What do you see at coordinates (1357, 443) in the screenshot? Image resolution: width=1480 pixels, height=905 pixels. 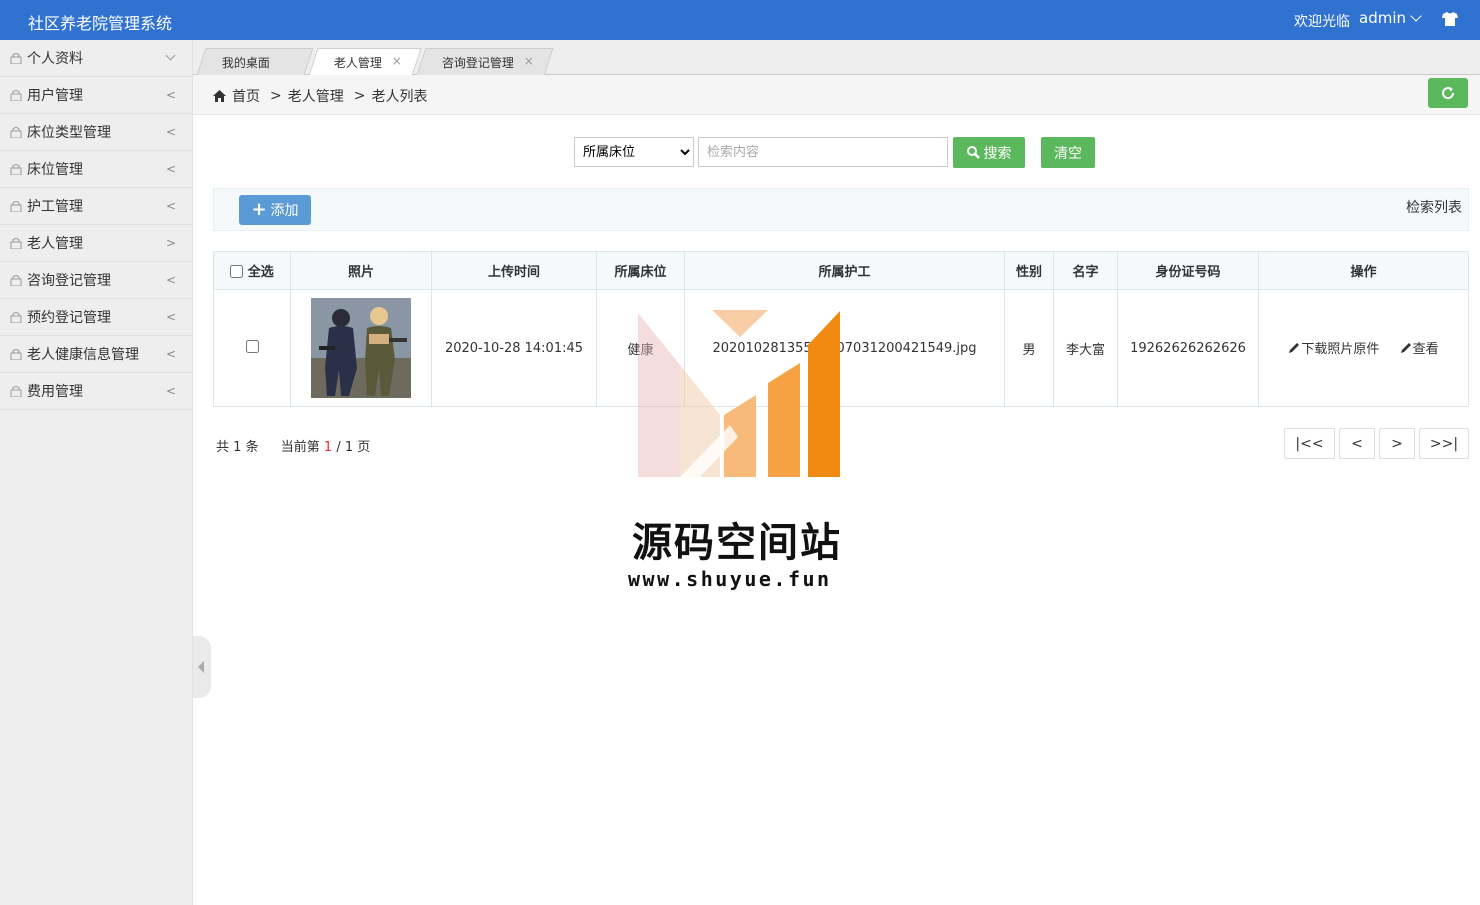 I see `prev-page-button: <` at bounding box center [1357, 443].